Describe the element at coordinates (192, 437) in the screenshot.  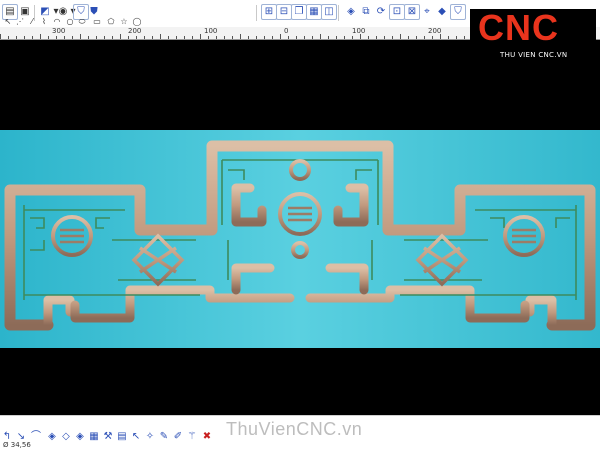
I see `wand-icon: ⚚` at that location.